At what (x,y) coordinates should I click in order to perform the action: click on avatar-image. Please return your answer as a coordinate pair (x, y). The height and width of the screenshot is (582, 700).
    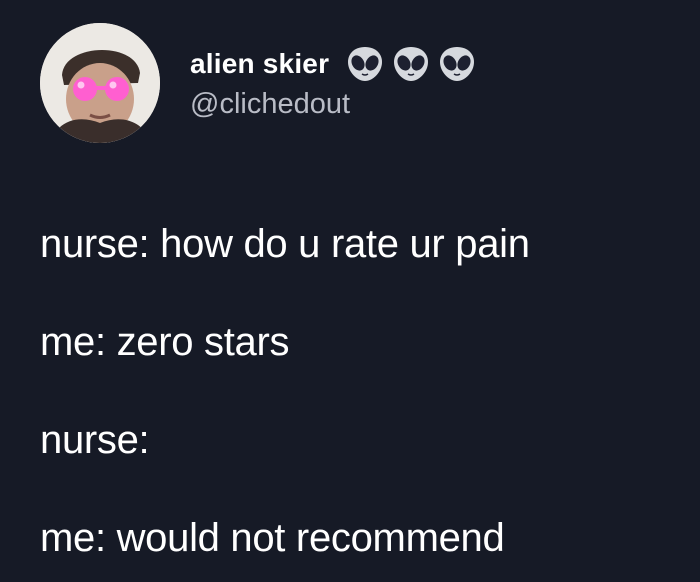
    Looking at the image, I should click on (100, 83).